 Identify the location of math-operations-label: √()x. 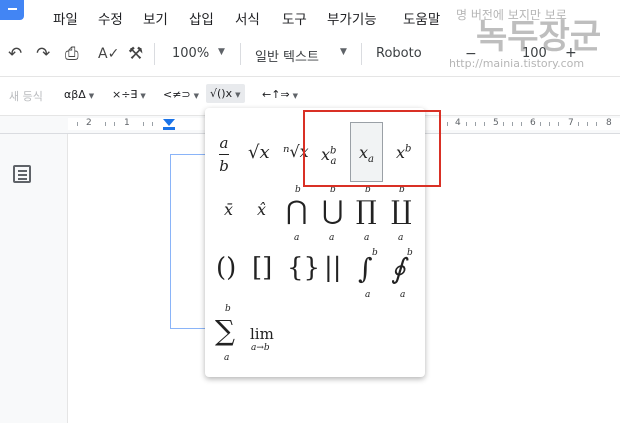
(221, 93).